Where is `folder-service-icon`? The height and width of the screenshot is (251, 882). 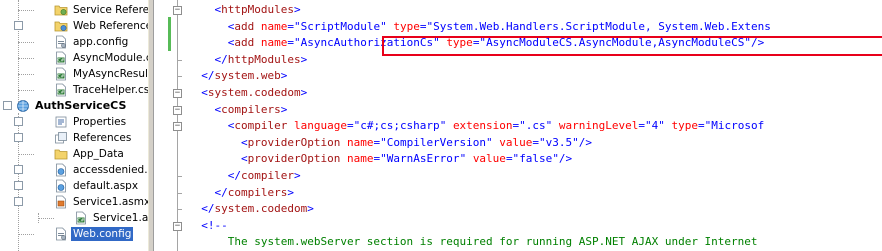
folder-service-icon is located at coordinates (61, 10).